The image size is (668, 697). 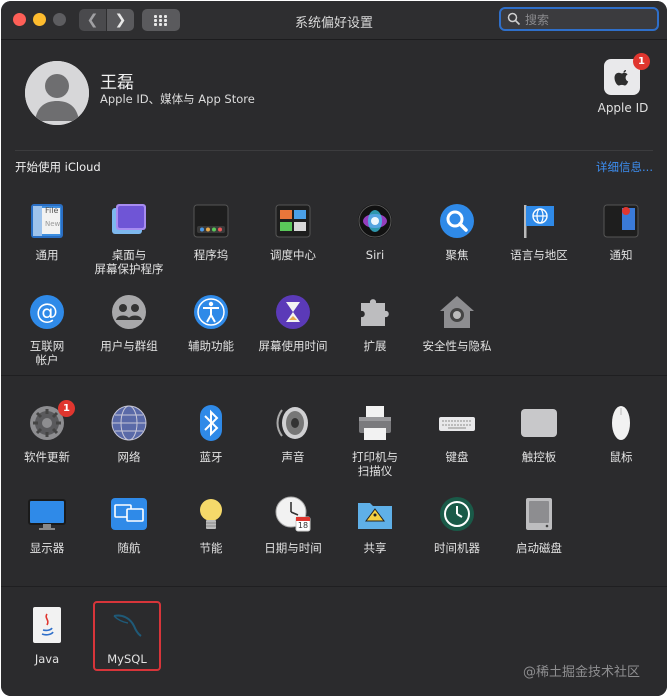 What do you see at coordinates (539, 221) in the screenshot?
I see `flag-globe-icon` at bounding box center [539, 221].